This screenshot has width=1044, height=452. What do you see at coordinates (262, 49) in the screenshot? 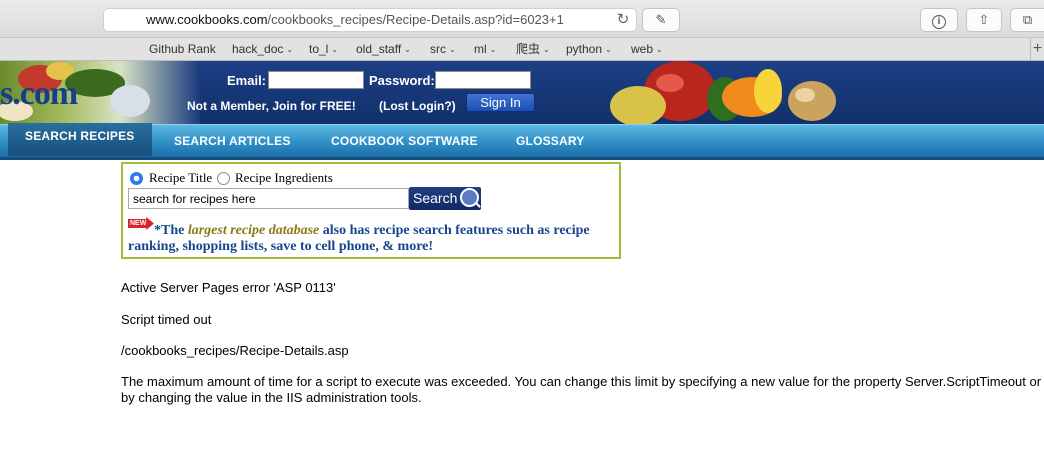
I see `bookmark-hack-doc: hack_doc ⌄` at bounding box center [262, 49].